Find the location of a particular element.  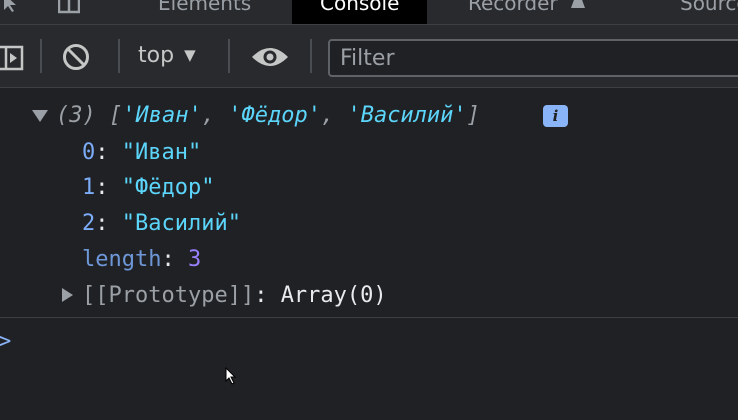

dropdown-arrow-icon: ▼ is located at coordinates (190, 55).